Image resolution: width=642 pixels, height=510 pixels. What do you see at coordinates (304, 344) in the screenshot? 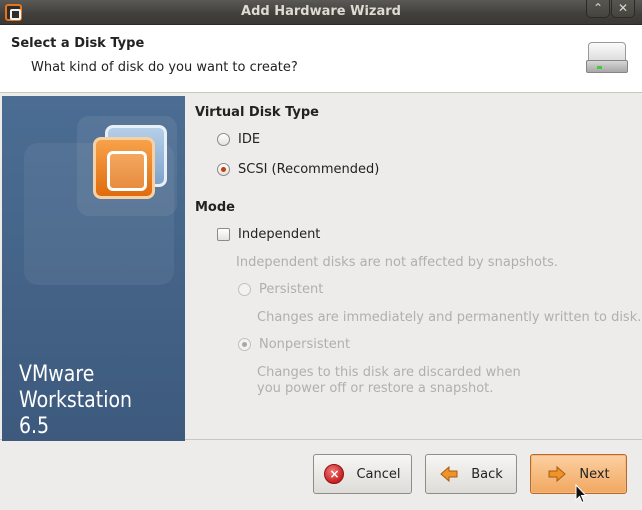
I see `radio-nonpersistent-label: Nonpersistent` at bounding box center [304, 344].